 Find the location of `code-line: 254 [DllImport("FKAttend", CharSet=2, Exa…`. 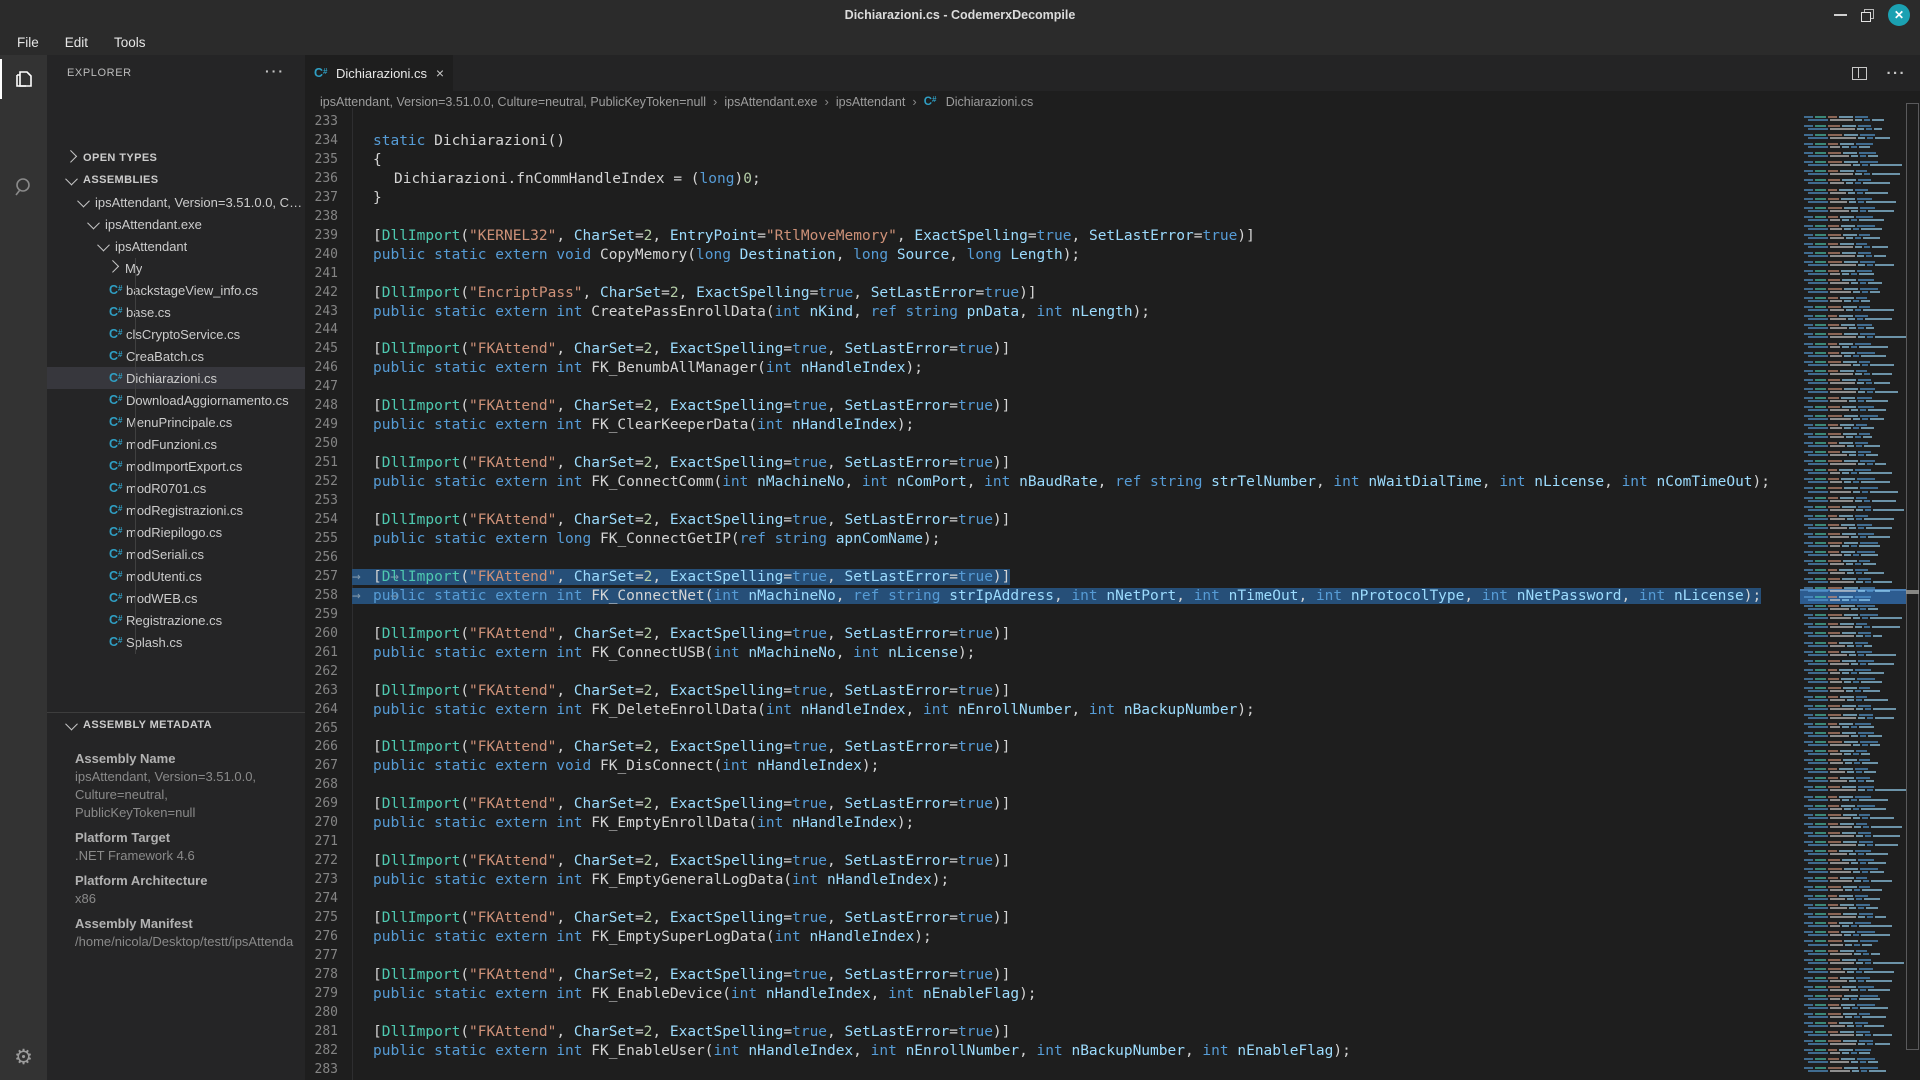

code-line: 254 [DllImport("FKAttend", CharSet=2, Exa… is located at coordinates (1052, 520).